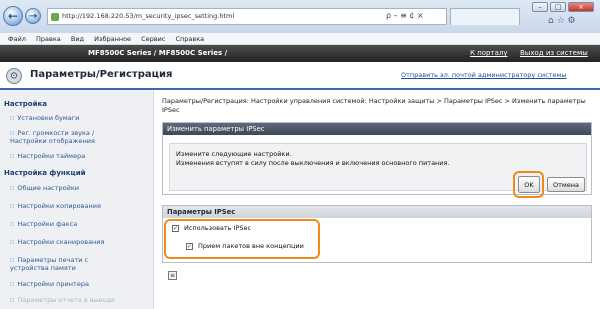  I want to click on menu-help: Справка, so click(190, 39).